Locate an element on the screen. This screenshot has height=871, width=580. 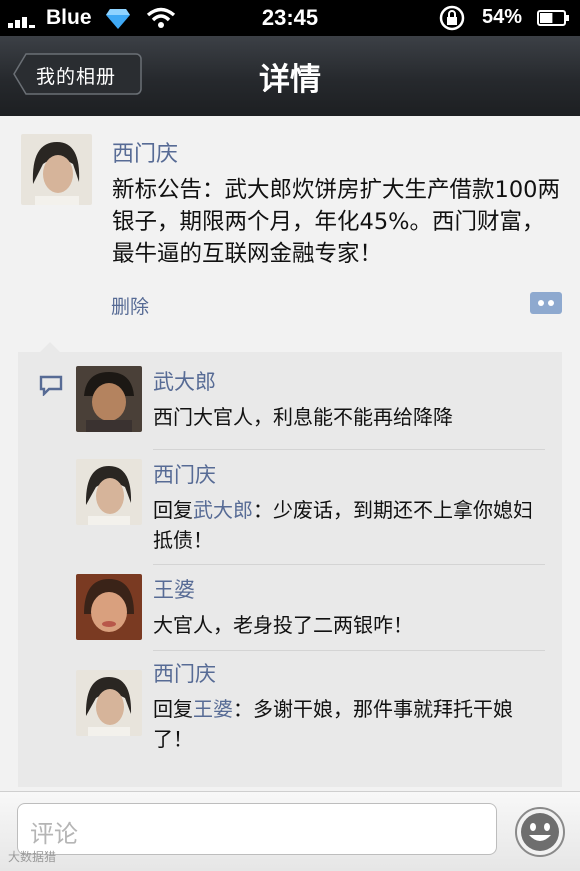
comment-author: 武大郎 is located at coordinates (184, 381).